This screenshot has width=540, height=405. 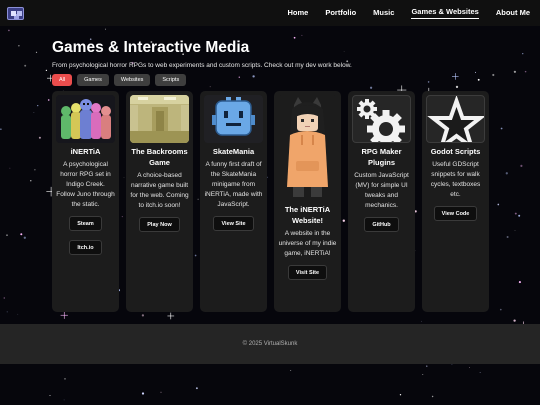 I want to click on star-icon, so click(x=455, y=119).